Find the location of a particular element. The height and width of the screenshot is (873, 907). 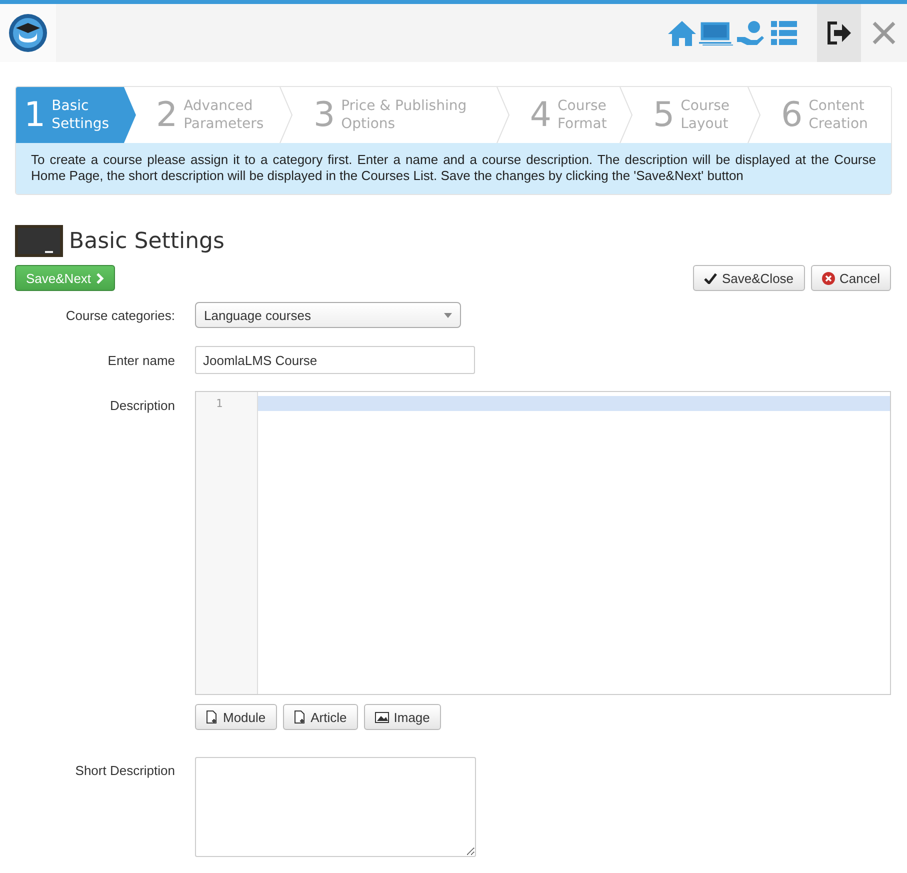

step-label: Advanced Parameters is located at coordinates (224, 115).